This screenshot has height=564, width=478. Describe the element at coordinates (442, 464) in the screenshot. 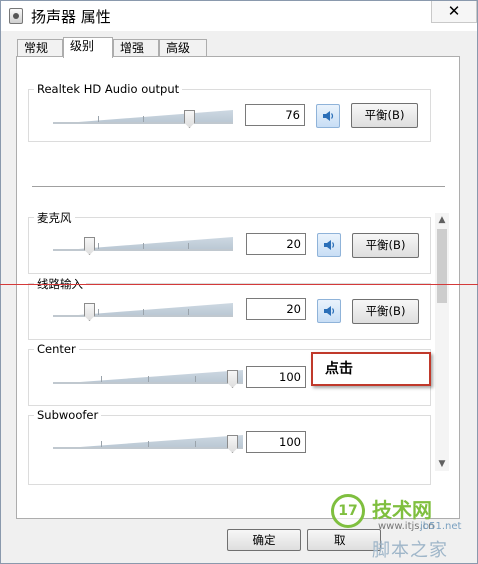

I see `scroll-down-icon: ▼` at that location.